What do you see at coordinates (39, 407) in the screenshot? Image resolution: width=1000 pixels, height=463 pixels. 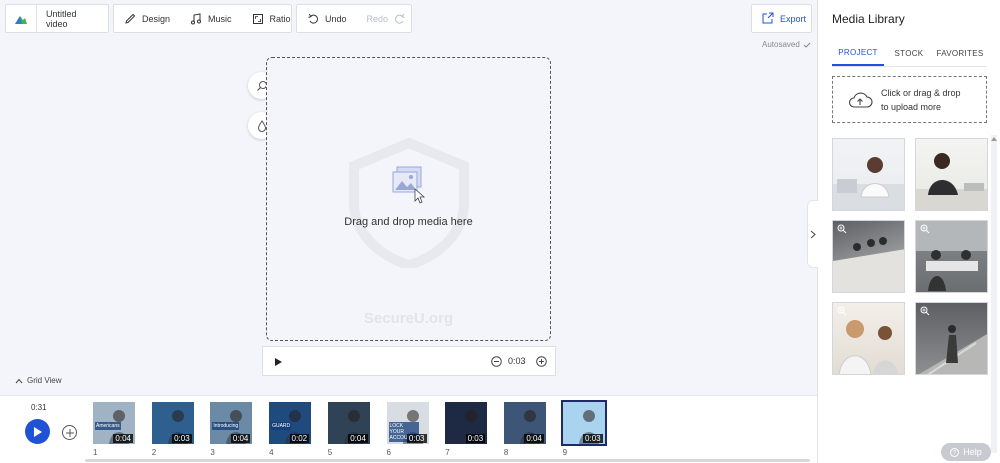 I see `total-time: 0:31` at bounding box center [39, 407].